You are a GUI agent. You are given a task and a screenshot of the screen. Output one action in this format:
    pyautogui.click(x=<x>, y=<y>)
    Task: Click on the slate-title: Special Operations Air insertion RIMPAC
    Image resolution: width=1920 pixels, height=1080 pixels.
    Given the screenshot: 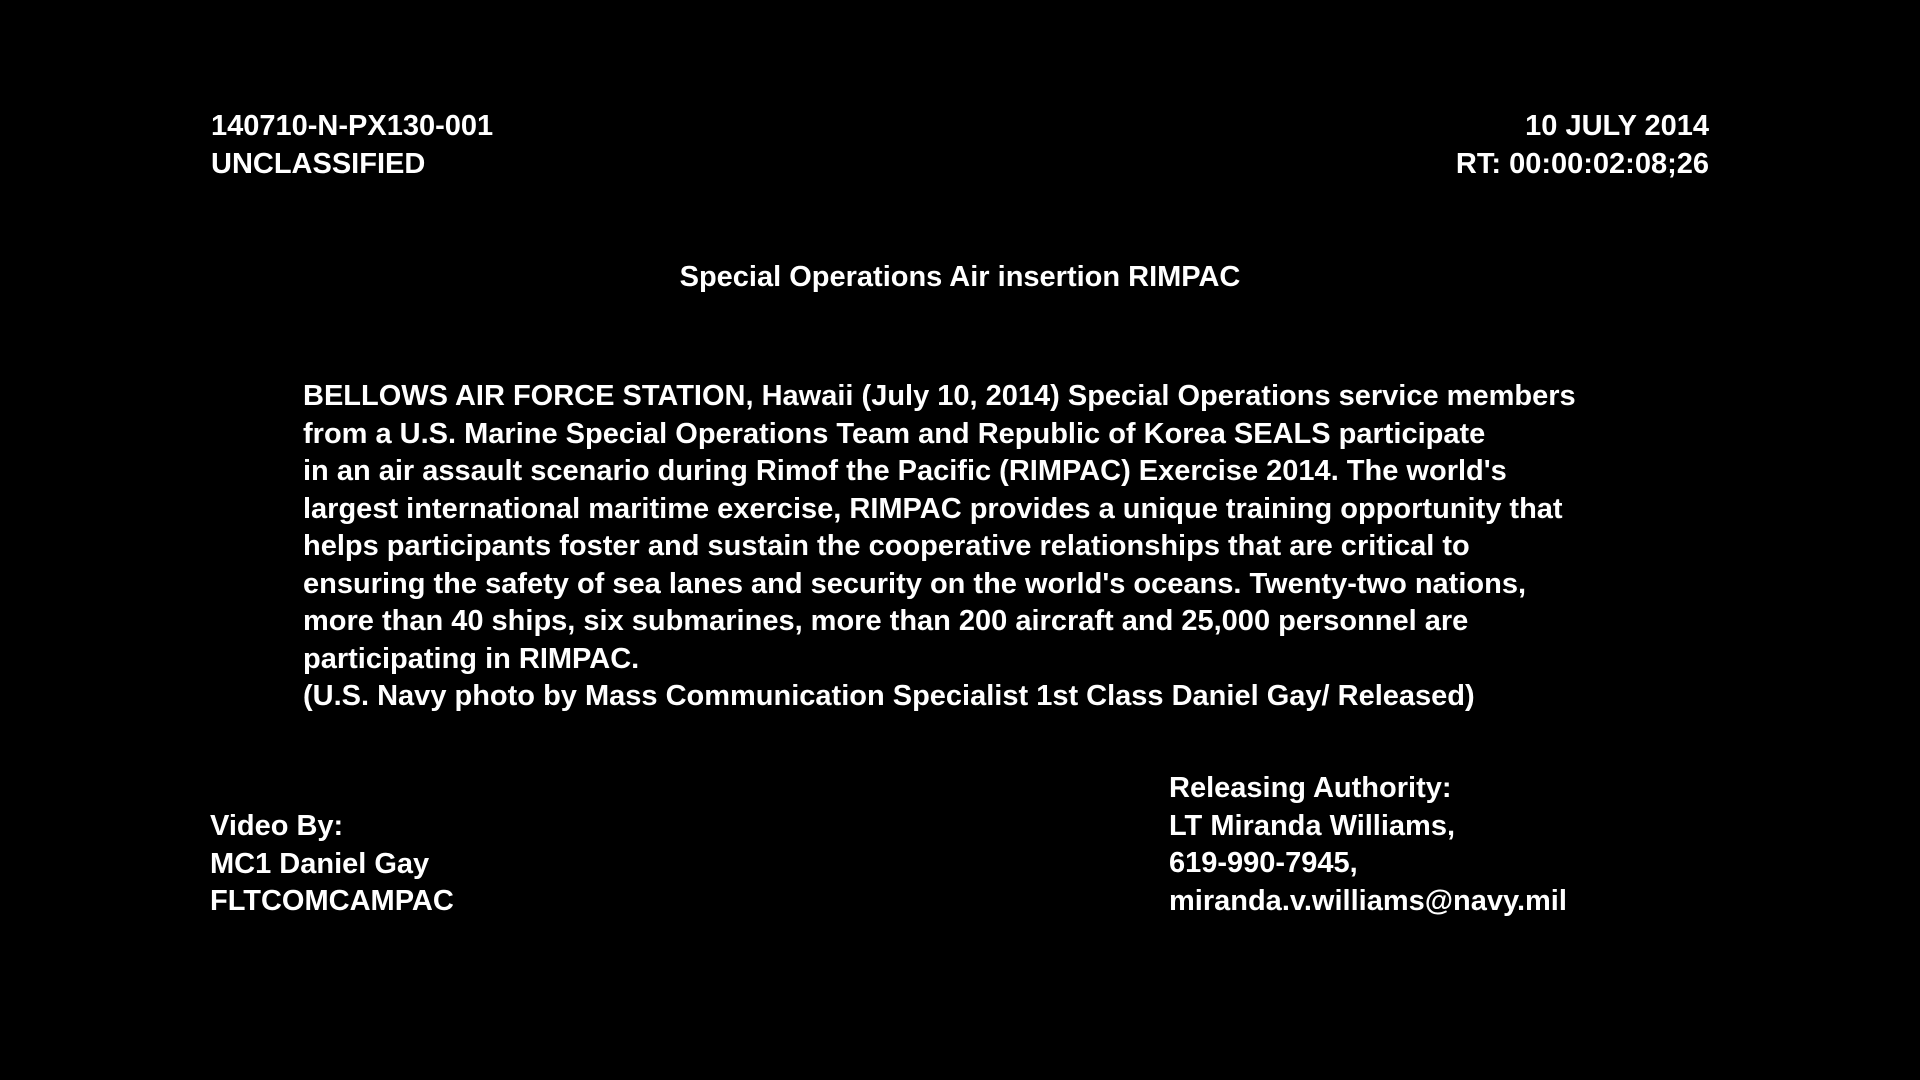 What is the action you would take?
    pyautogui.click(x=960, y=277)
    